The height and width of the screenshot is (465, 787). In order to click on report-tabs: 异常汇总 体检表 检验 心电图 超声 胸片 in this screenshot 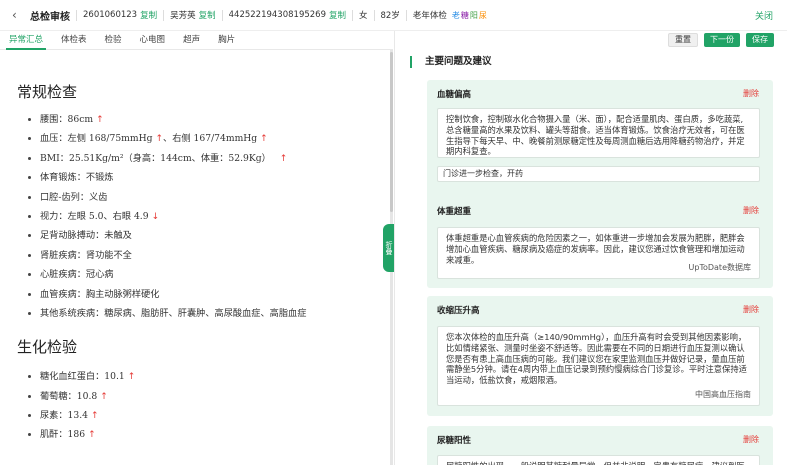, I will do `click(196, 40)`.